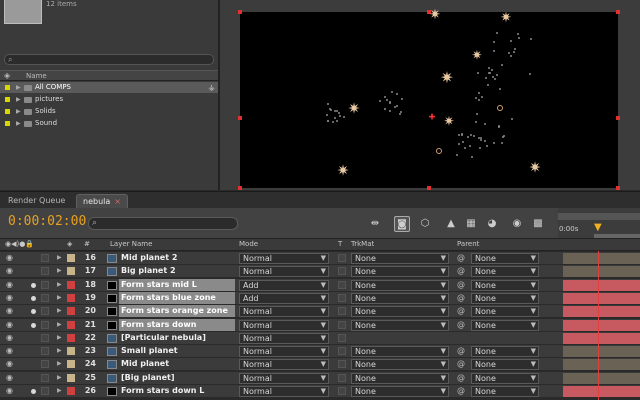 The image size is (640, 400). What do you see at coordinates (320, 272) in the screenshot?
I see `layer-row: ◉ ▶ 17 Big planet 2 Normal ▼ None ▼ @ None ▼` at bounding box center [320, 272].